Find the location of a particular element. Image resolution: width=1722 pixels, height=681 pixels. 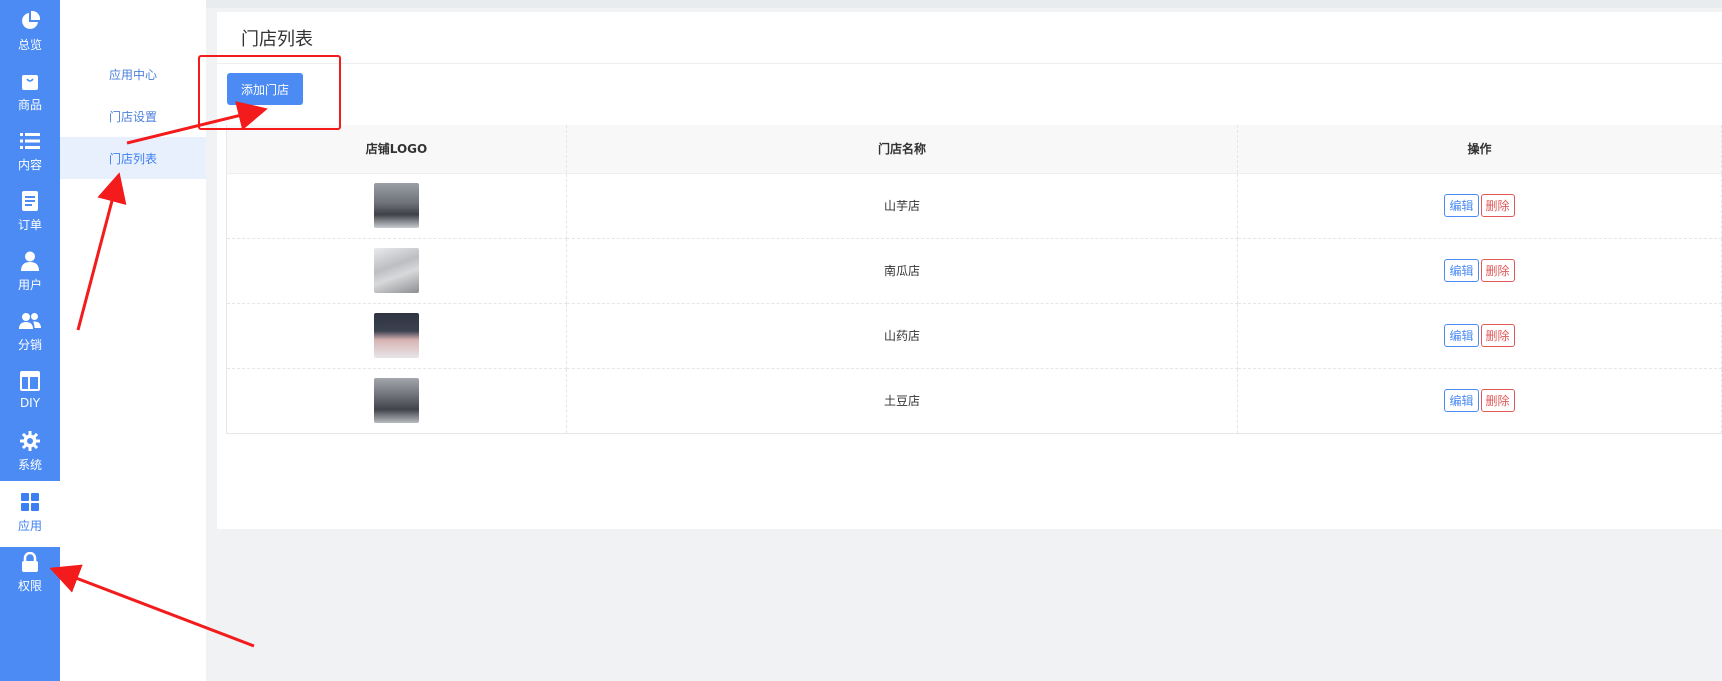

pie-chart-icon is located at coordinates (30, 21).